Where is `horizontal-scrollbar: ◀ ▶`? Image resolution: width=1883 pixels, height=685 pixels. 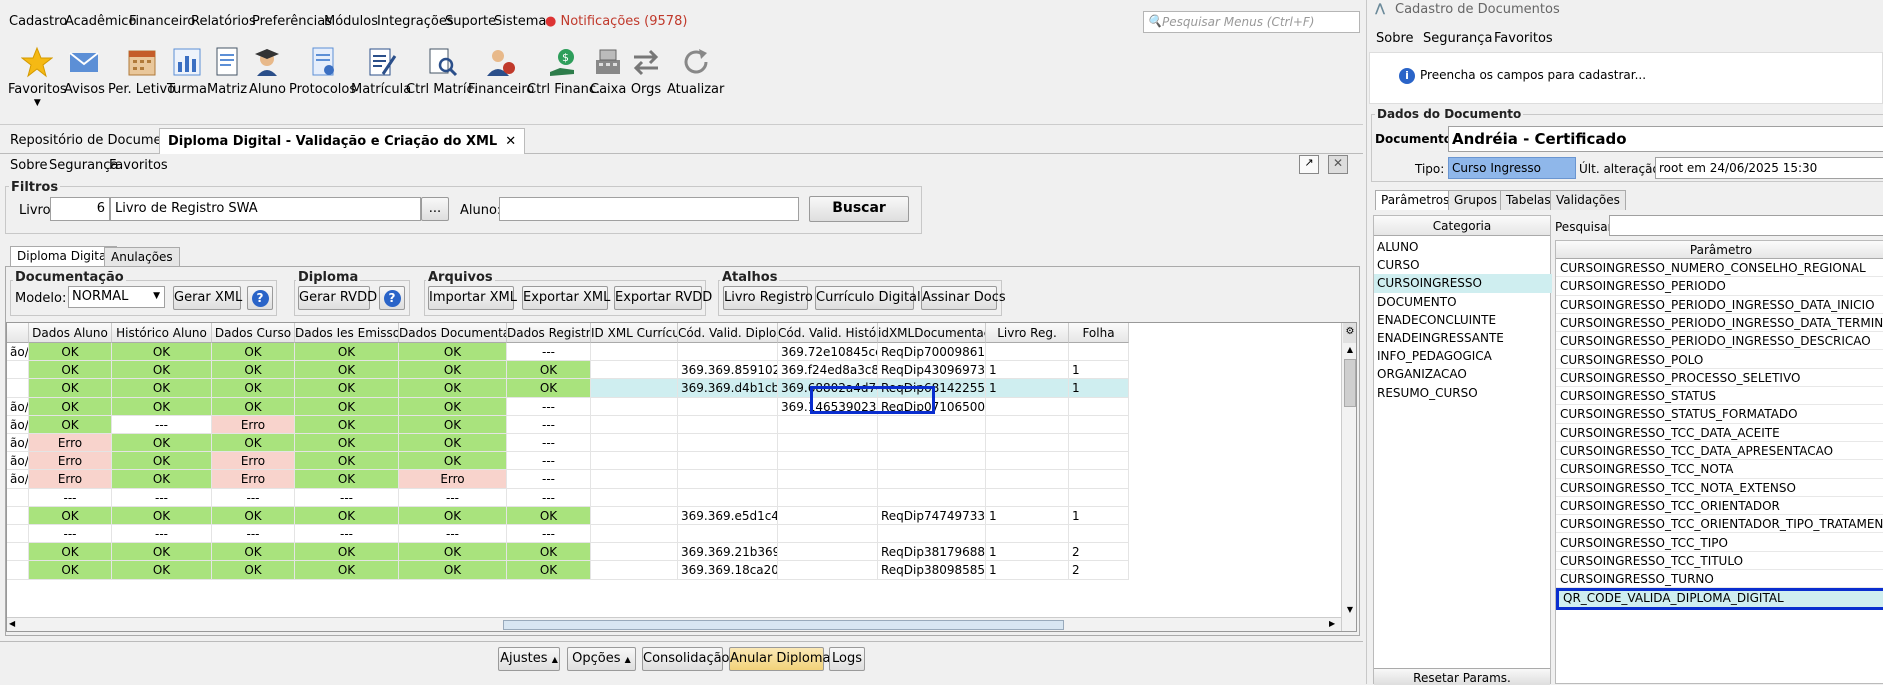
horizontal-scrollbar: ◀ ▶ is located at coordinates (674, 624).